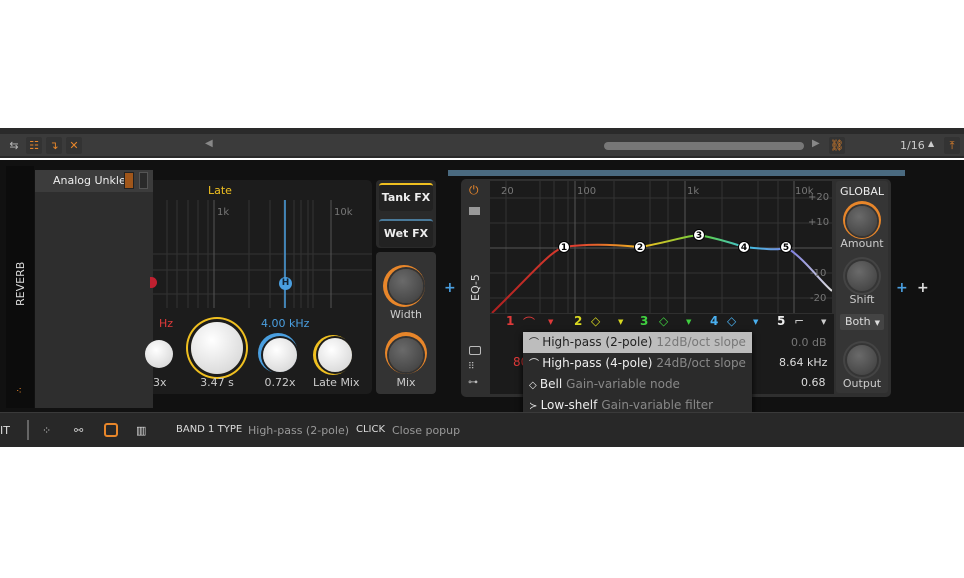  Describe the element at coordinates (786, 247) in the screenshot. I see `eq-node-5: 5` at that location.